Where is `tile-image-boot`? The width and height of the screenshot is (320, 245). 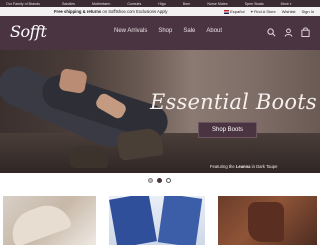 tile-image-boot is located at coordinates (266, 222).